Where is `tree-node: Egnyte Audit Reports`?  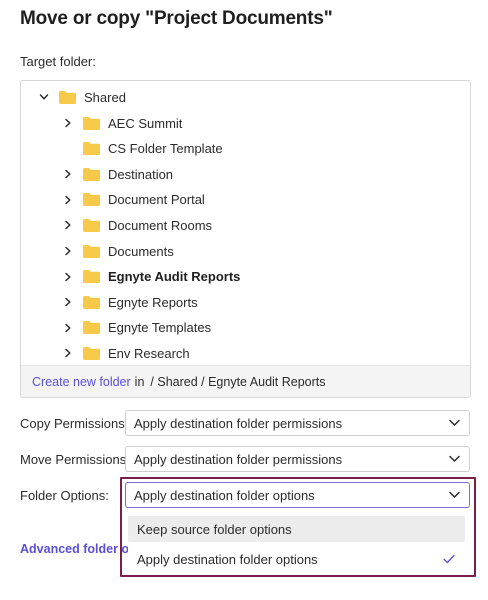
tree-node: Egnyte Audit Reports is located at coordinates (150, 277).